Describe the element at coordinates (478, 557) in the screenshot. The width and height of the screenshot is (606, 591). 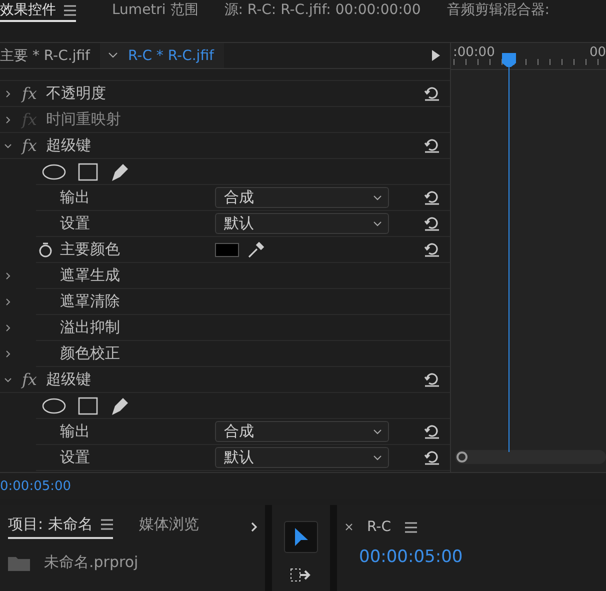
I see `program-timecode: 00:00:05:00` at that location.